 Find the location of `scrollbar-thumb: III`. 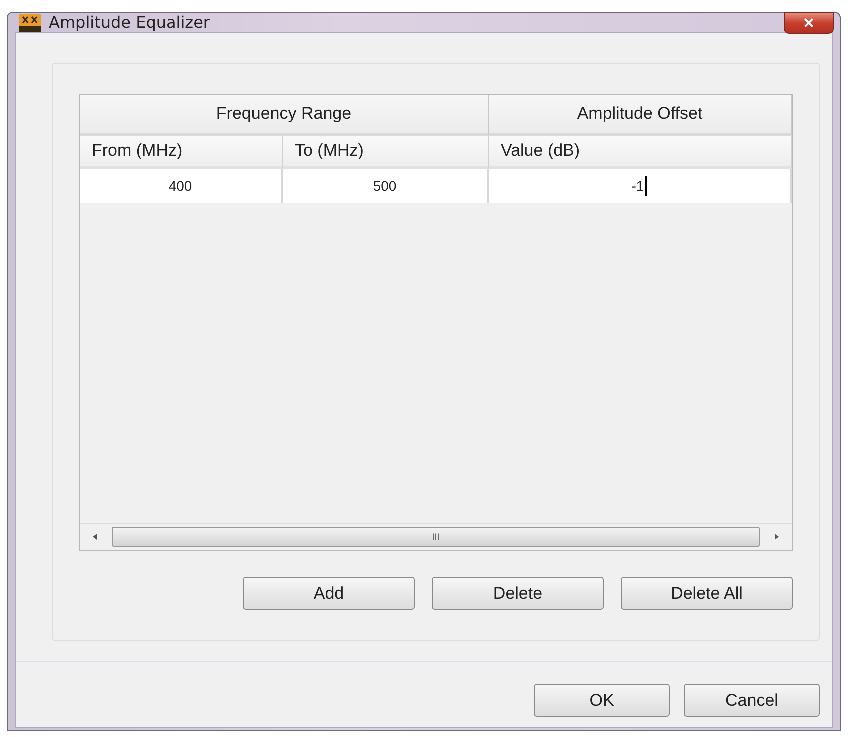

scrollbar-thumb: III is located at coordinates (436, 537).